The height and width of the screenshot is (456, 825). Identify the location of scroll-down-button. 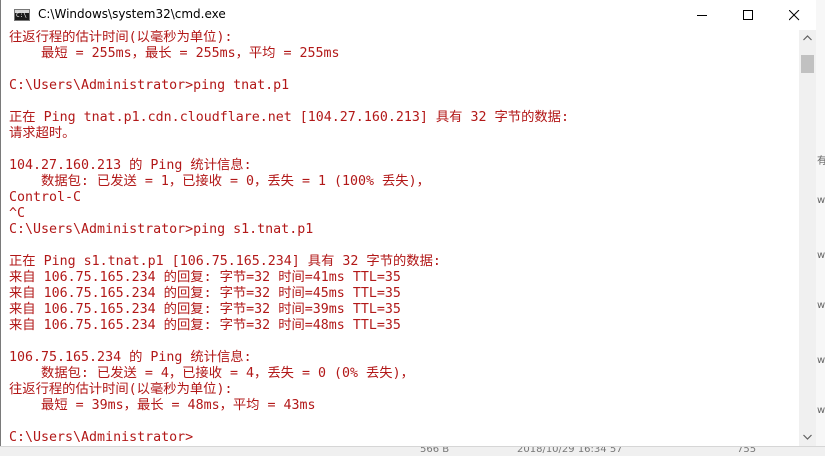
(807, 437).